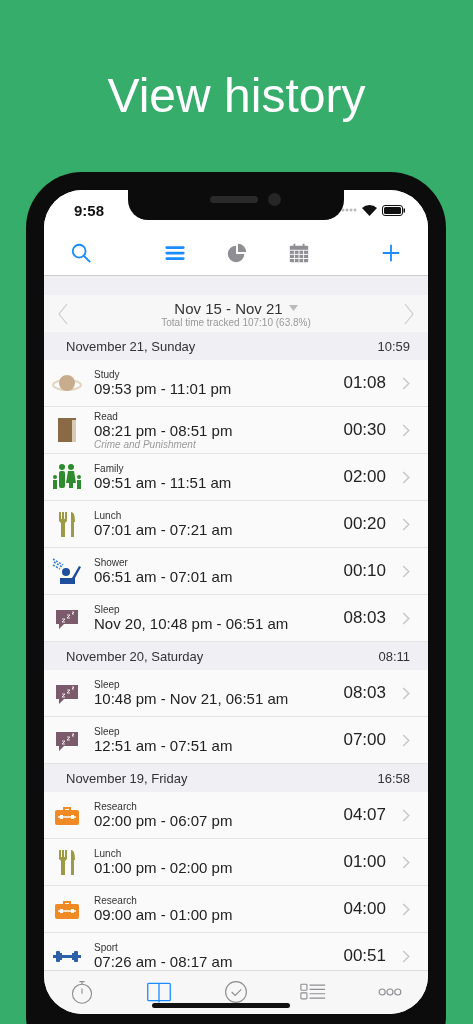  Describe the element at coordinates (111, 562) in the screenshot. I see `entry-category: Shower` at that location.